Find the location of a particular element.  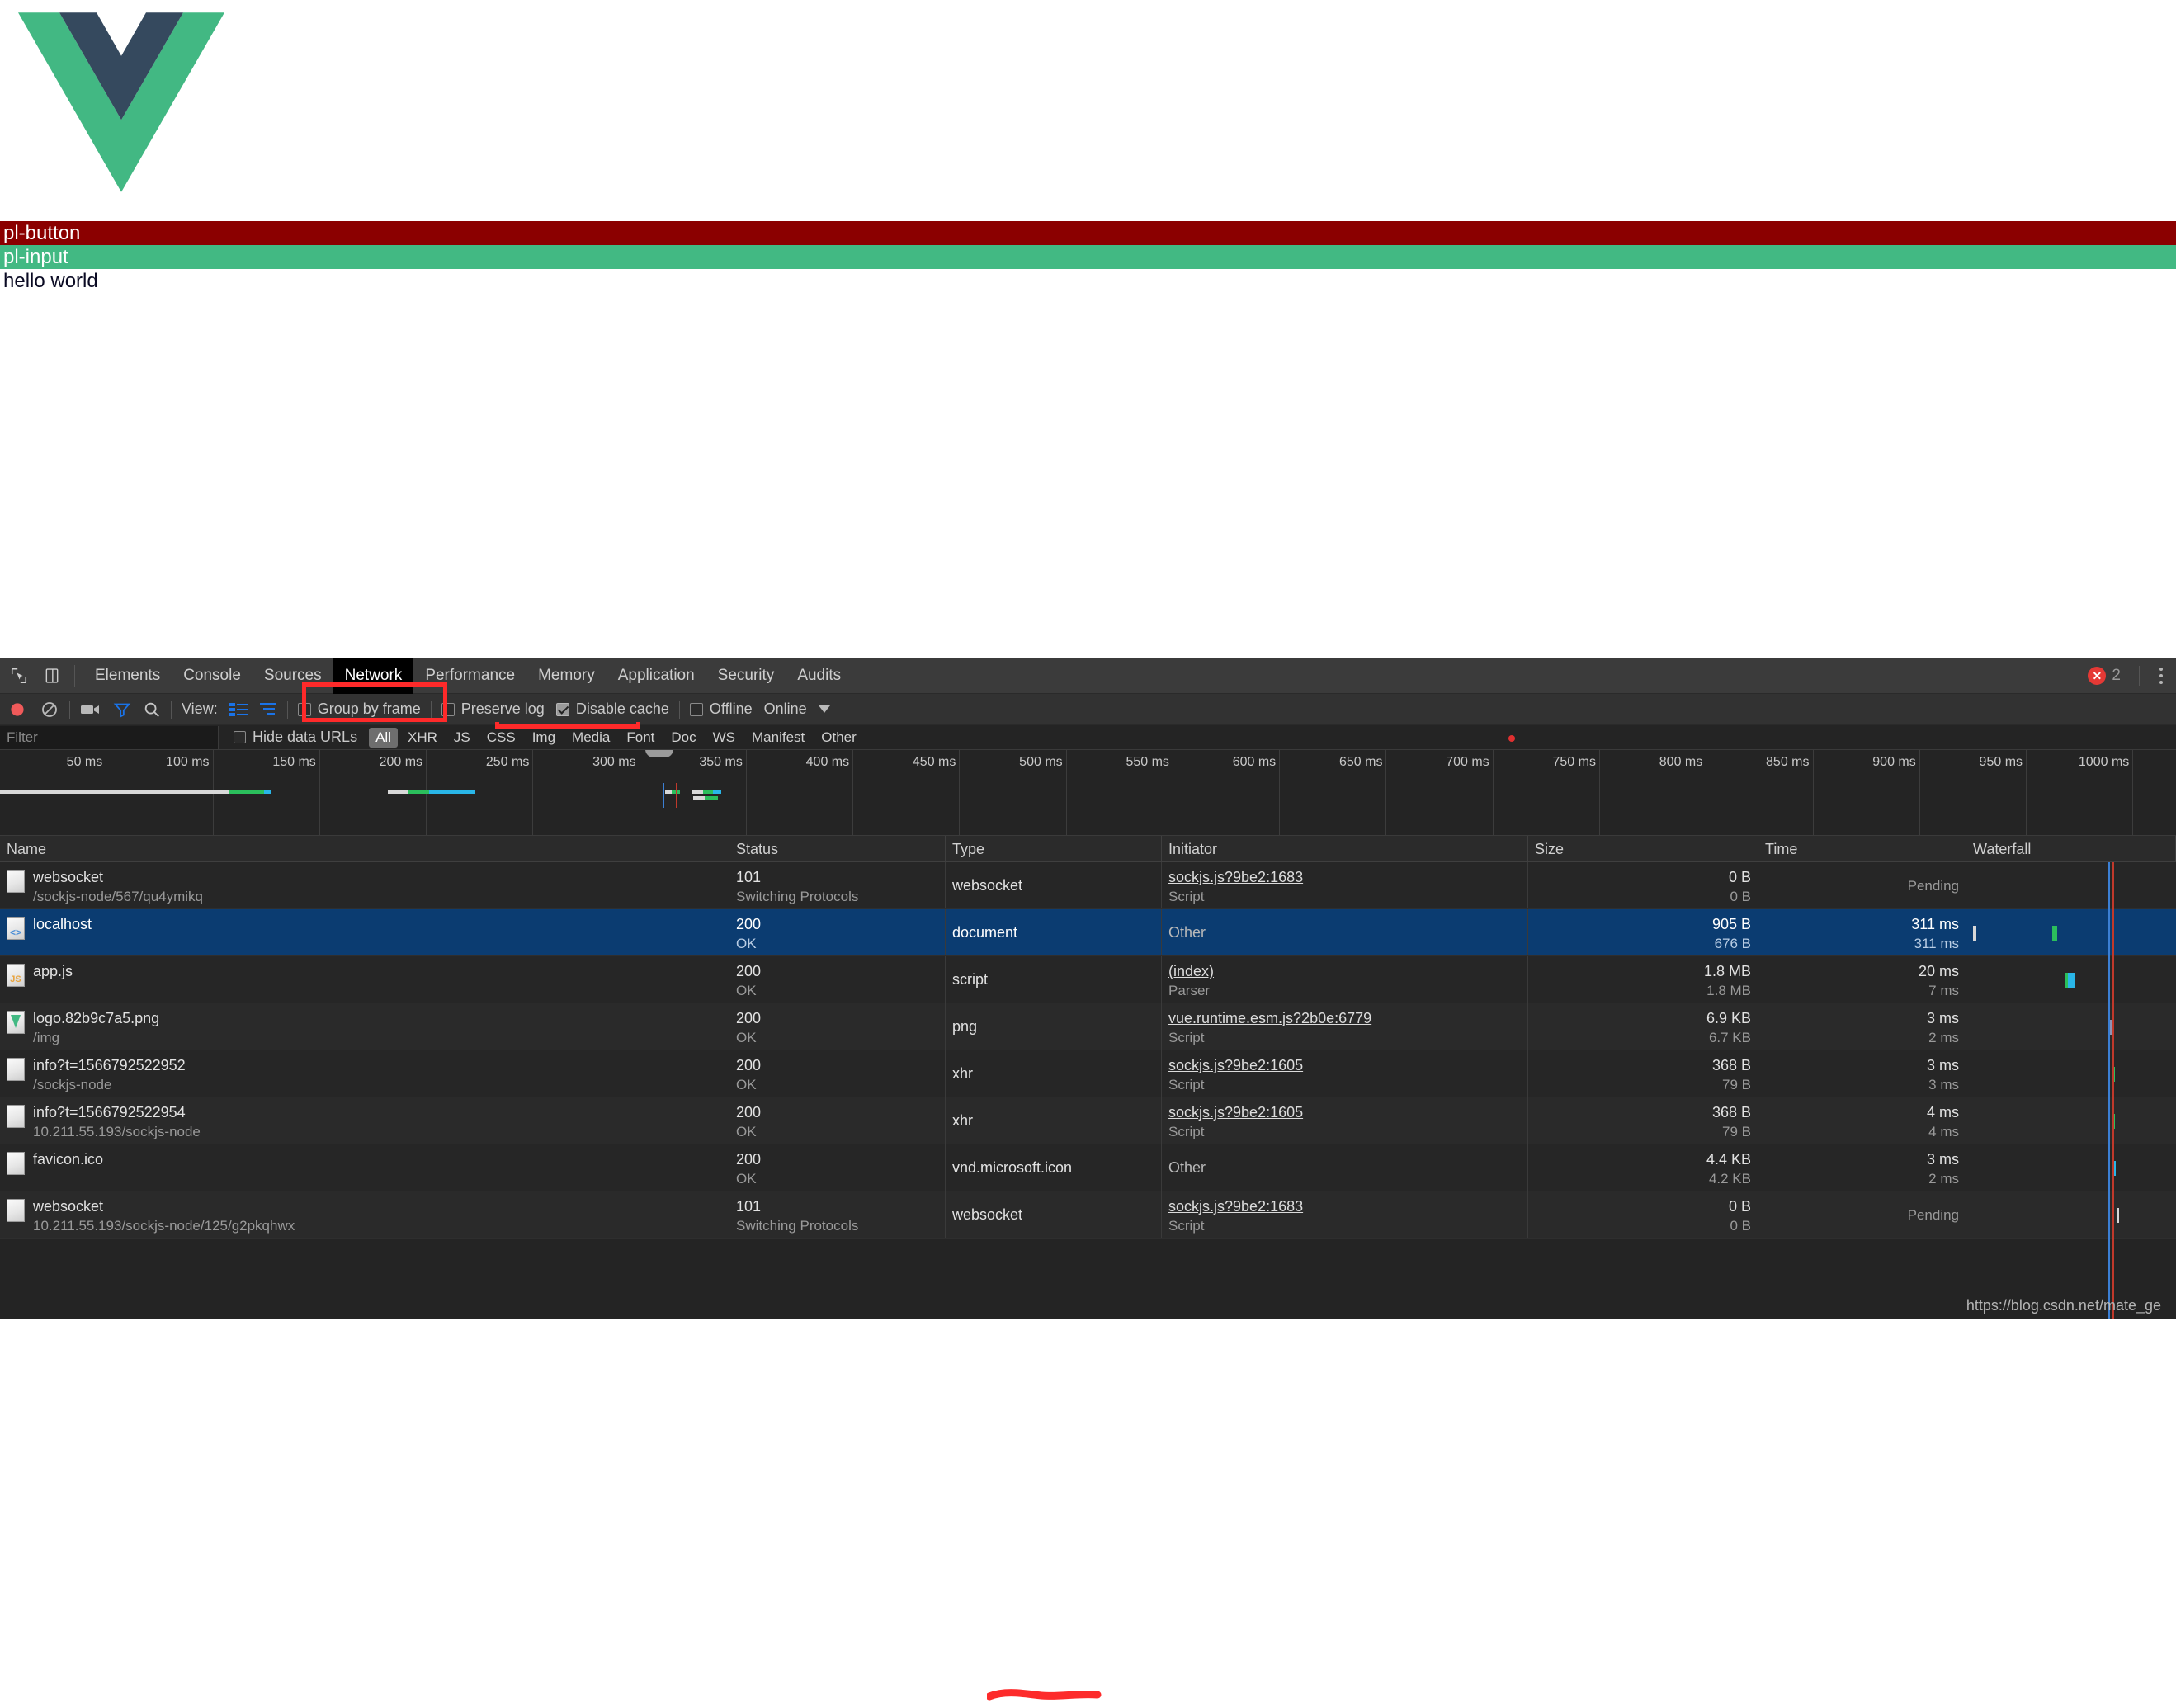

capture-screenshots-icon is located at coordinates (90, 709).